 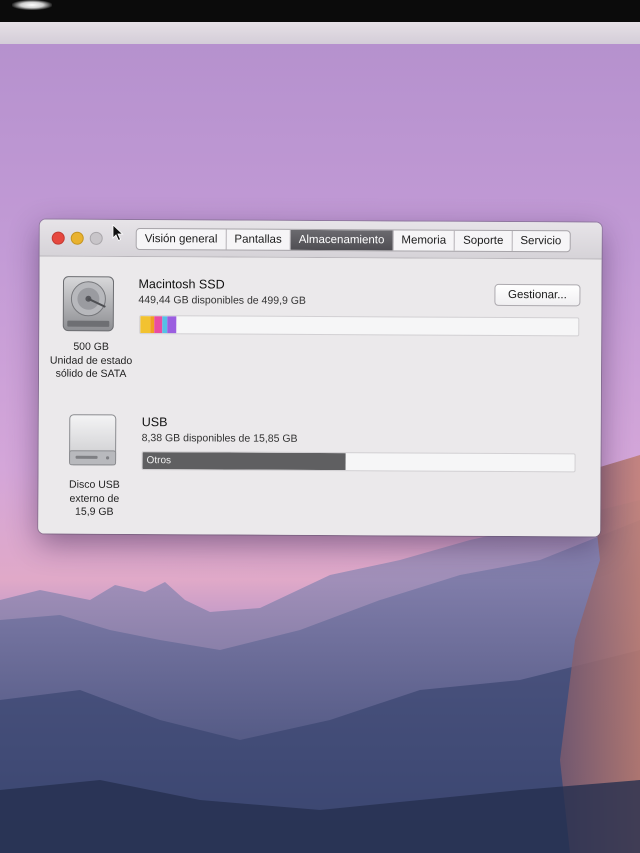 I want to click on usb-available: 8,38 GB disponibles de 15,85 GB, so click(x=219, y=438).